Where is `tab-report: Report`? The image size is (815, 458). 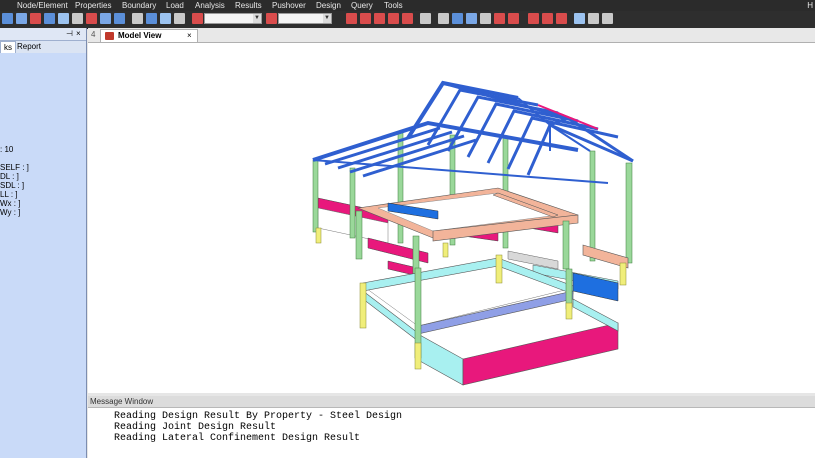 tab-report: Report is located at coordinates (29, 46).